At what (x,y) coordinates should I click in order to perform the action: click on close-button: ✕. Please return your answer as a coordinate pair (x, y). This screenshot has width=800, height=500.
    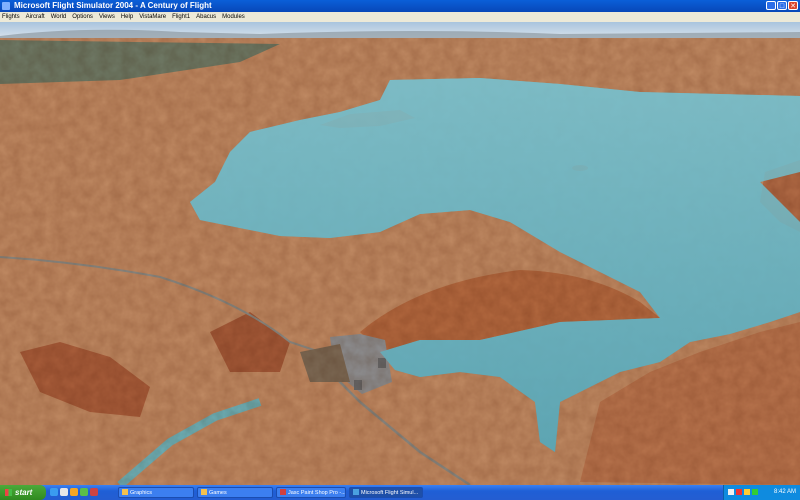
    Looking at the image, I should click on (793, 5).